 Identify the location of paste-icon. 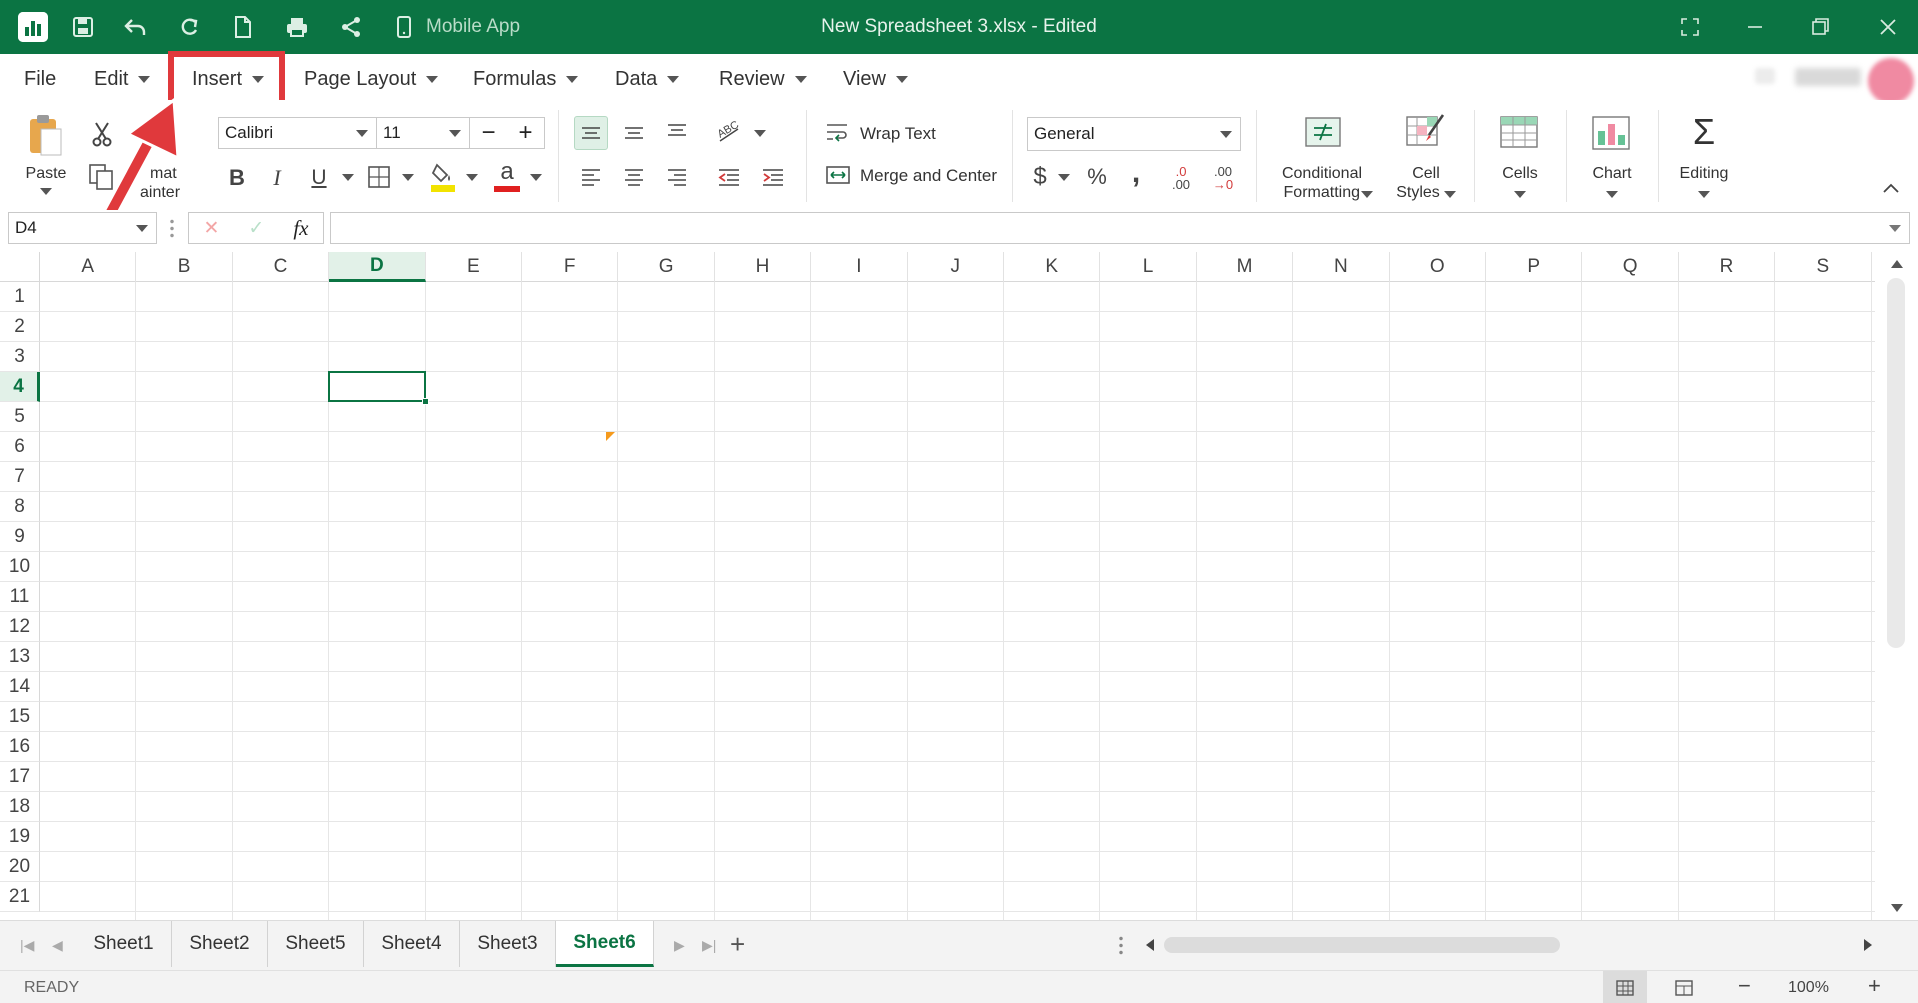
(45, 135).